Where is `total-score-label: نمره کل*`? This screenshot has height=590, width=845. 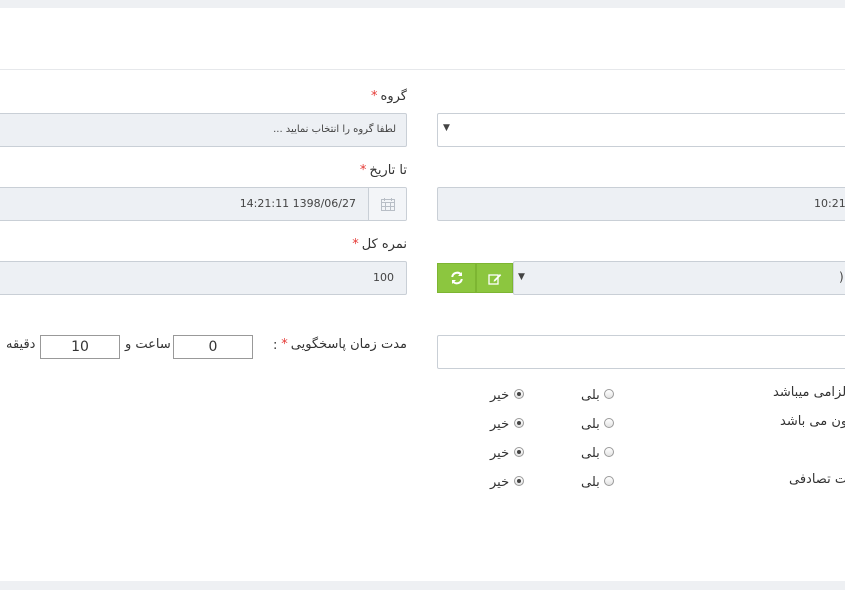
total-score-label: نمره کل* is located at coordinates (379, 244).